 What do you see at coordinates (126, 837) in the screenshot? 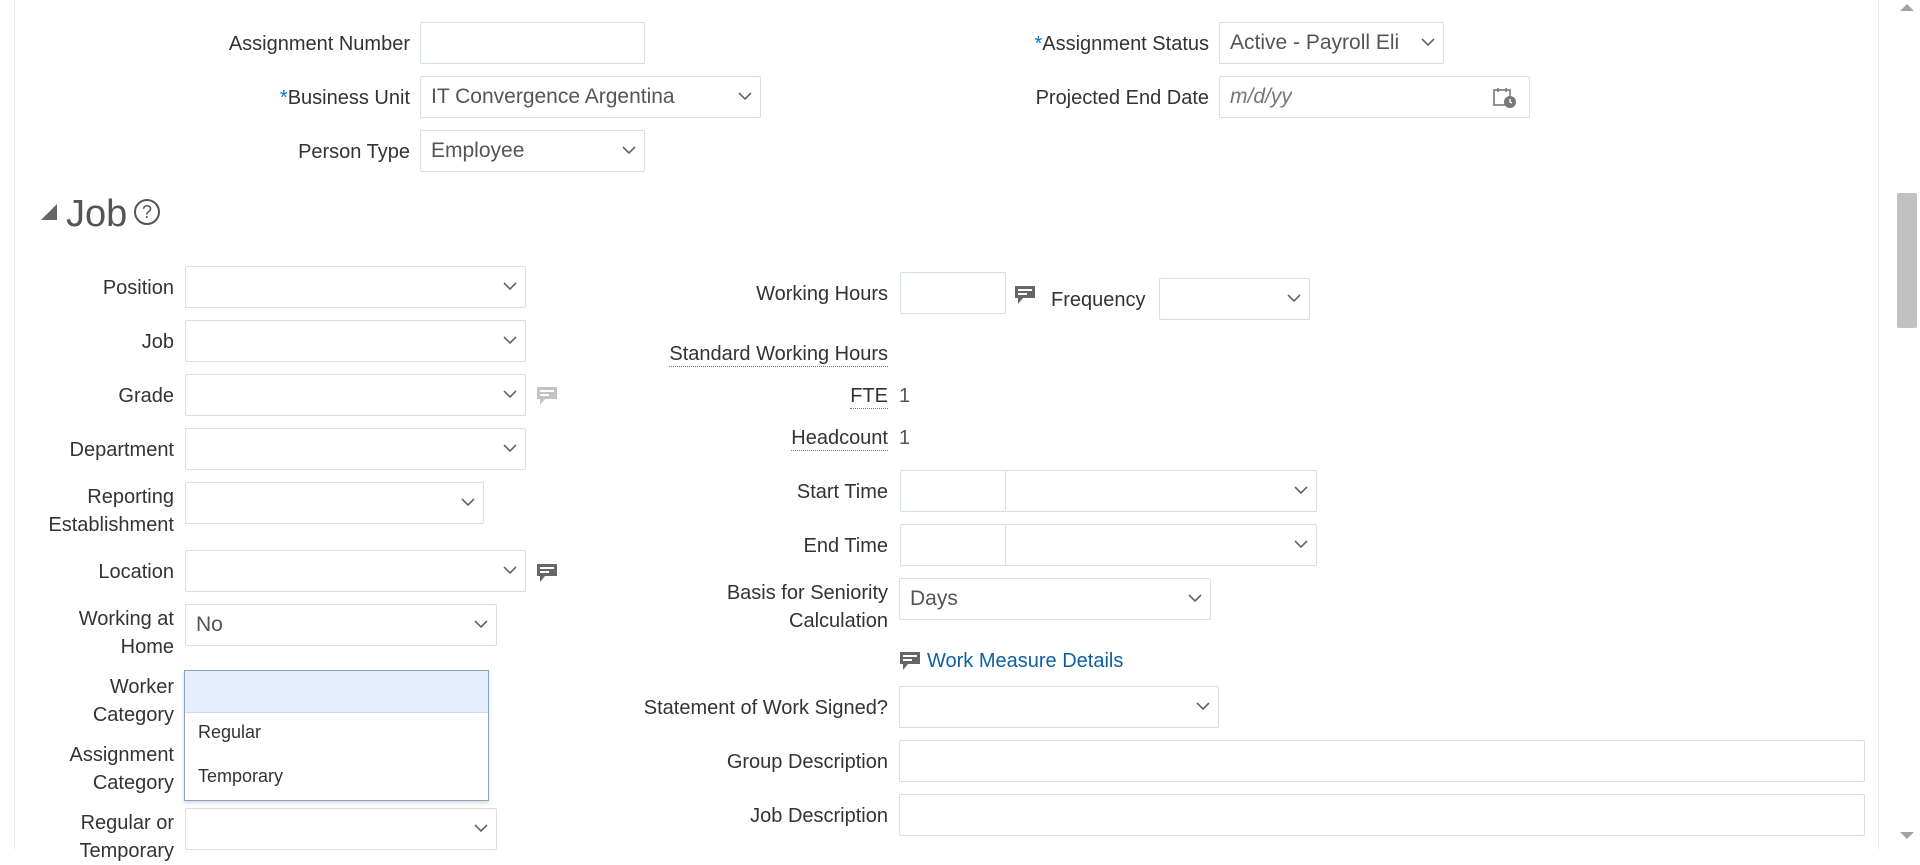
I see `regular-or-temporary-label: Regular or Temporary` at bounding box center [126, 837].